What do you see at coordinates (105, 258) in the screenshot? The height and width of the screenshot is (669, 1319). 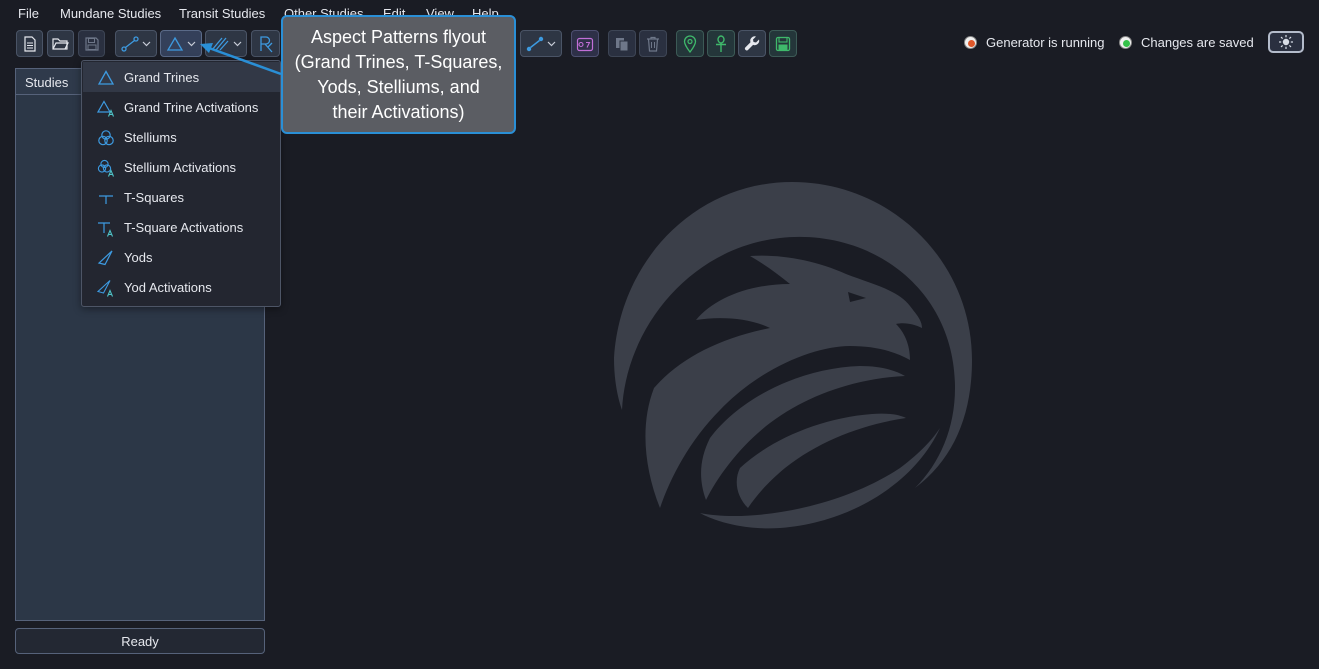 I see `yod-icon` at bounding box center [105, 258].